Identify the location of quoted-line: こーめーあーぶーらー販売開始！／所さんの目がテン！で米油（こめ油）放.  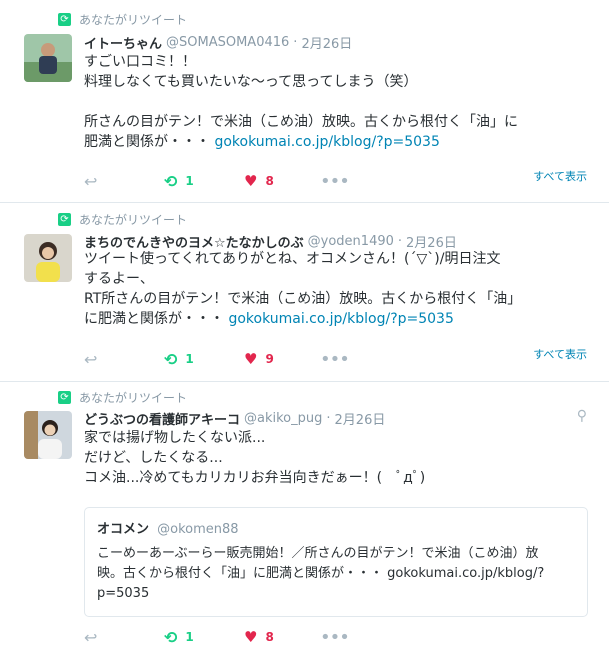
(318, 553).